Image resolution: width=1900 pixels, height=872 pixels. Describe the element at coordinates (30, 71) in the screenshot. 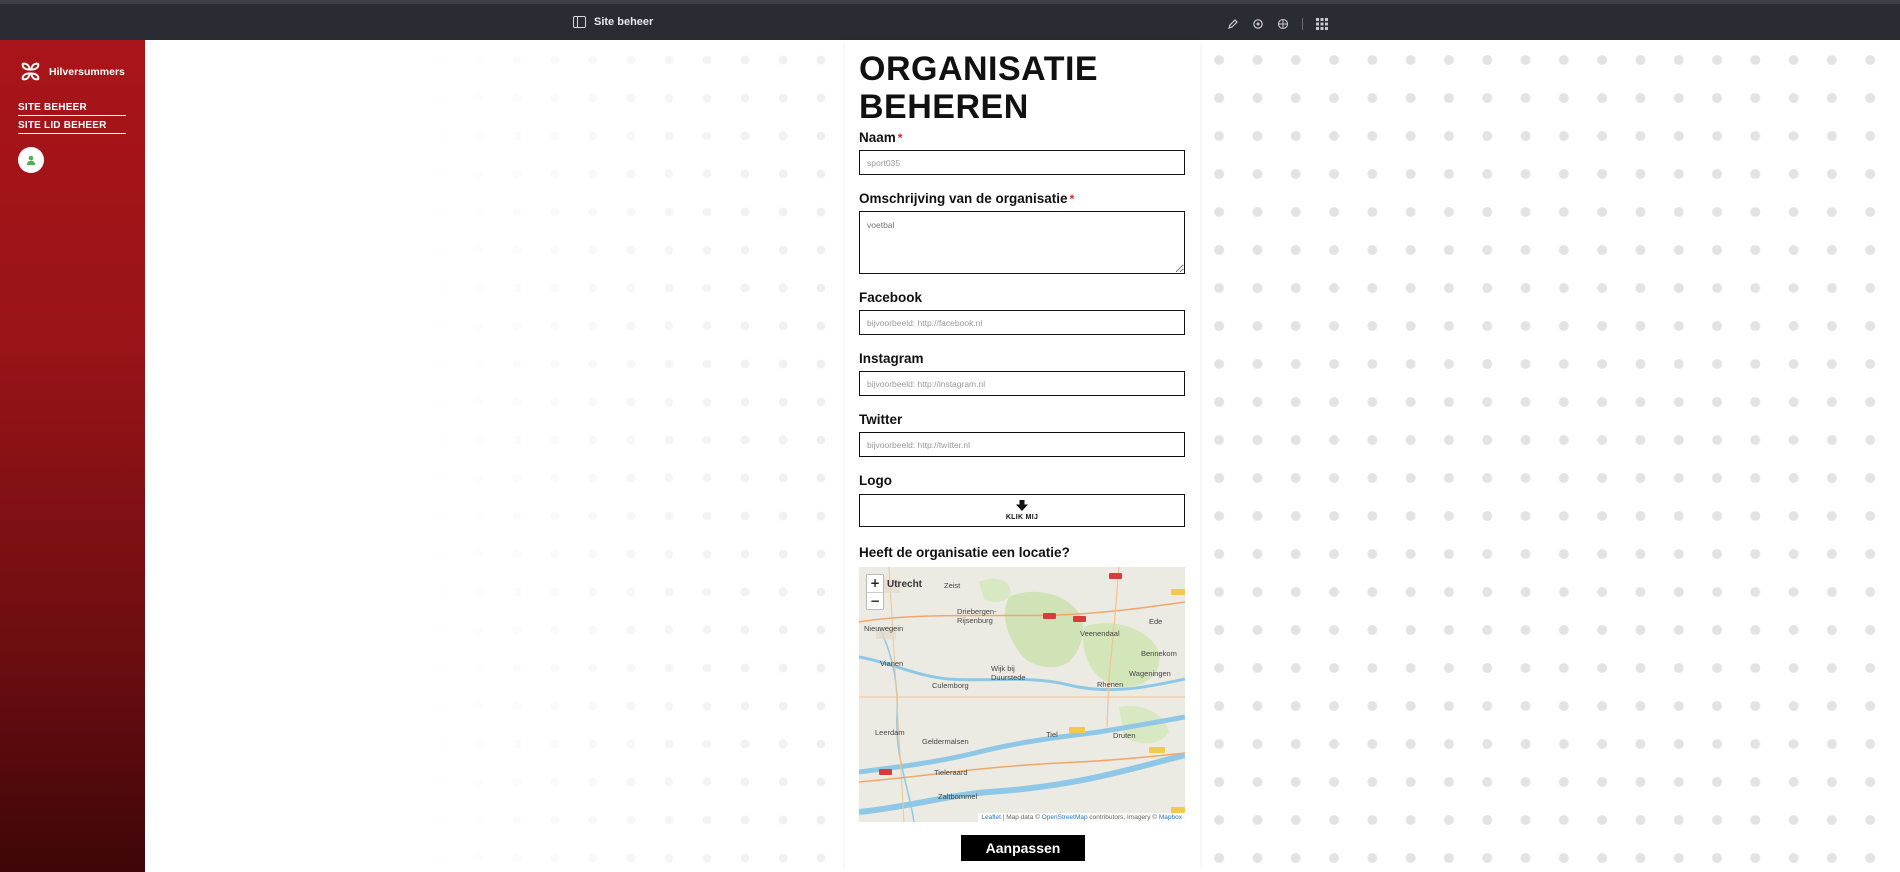

I see `brand-logo-icon` at that location.